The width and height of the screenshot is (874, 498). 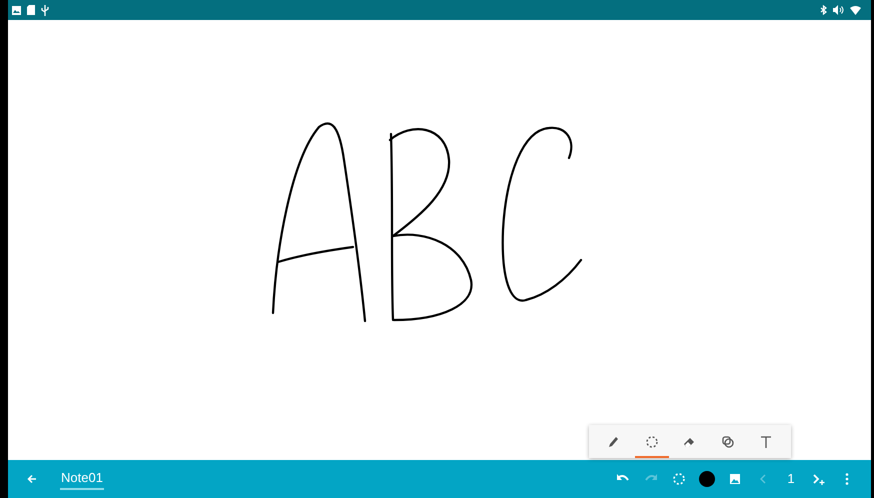 I want to click on back-arrow-icon, so click(x=32, y=479).